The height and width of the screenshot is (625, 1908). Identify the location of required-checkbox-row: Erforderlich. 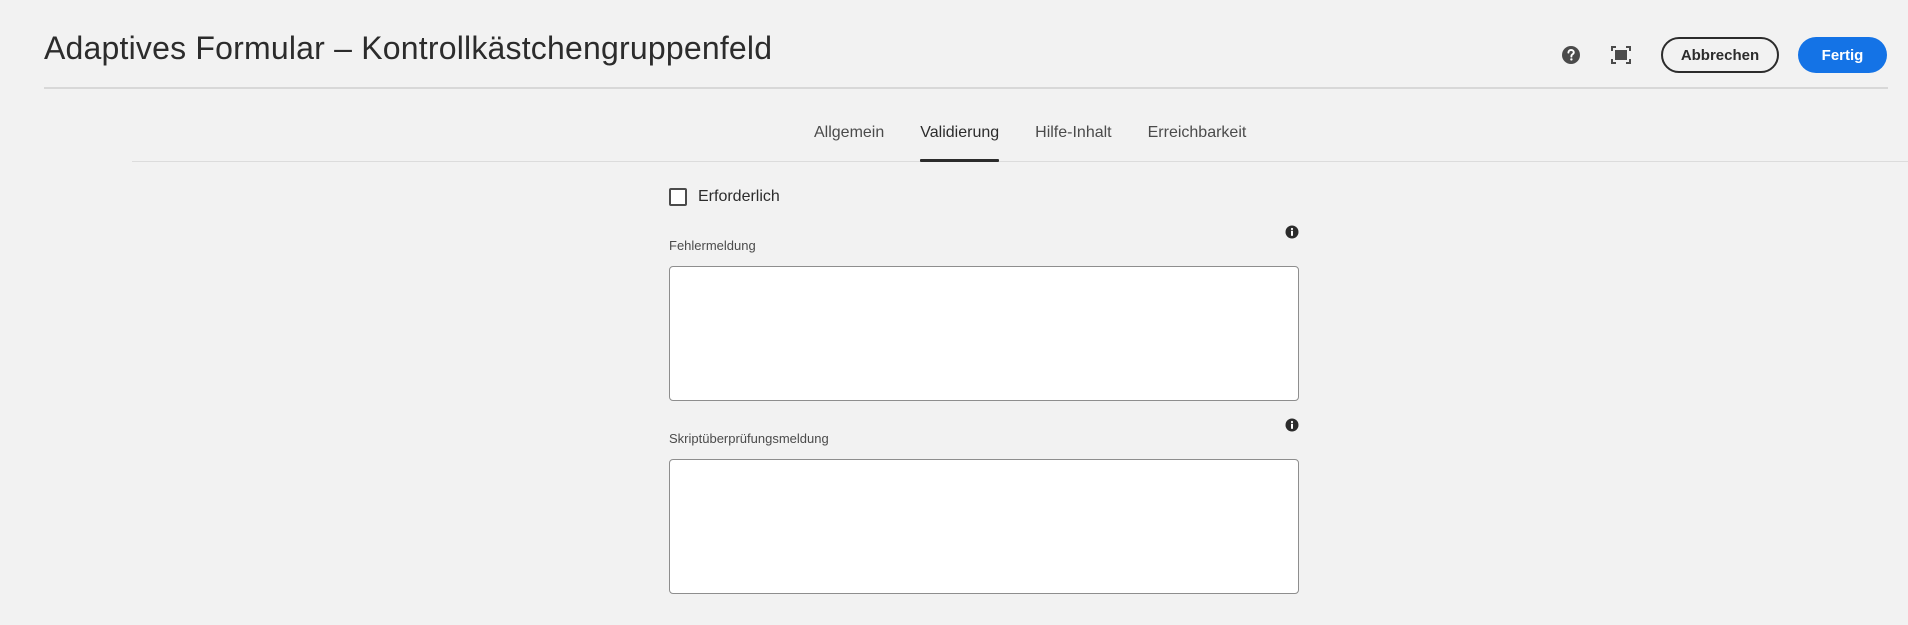
(724, 197).